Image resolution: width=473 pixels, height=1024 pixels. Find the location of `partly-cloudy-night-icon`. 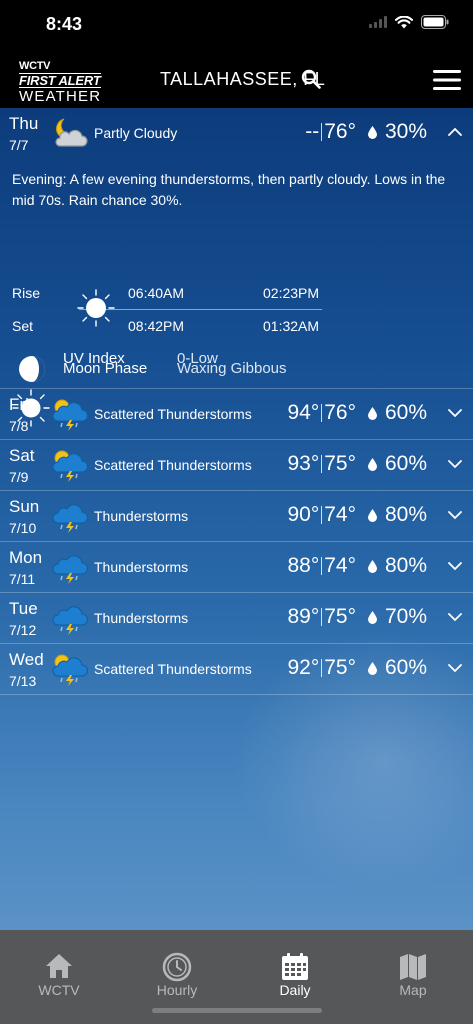

partly-cloudy-night-icon is located at coordinates (71, 132).